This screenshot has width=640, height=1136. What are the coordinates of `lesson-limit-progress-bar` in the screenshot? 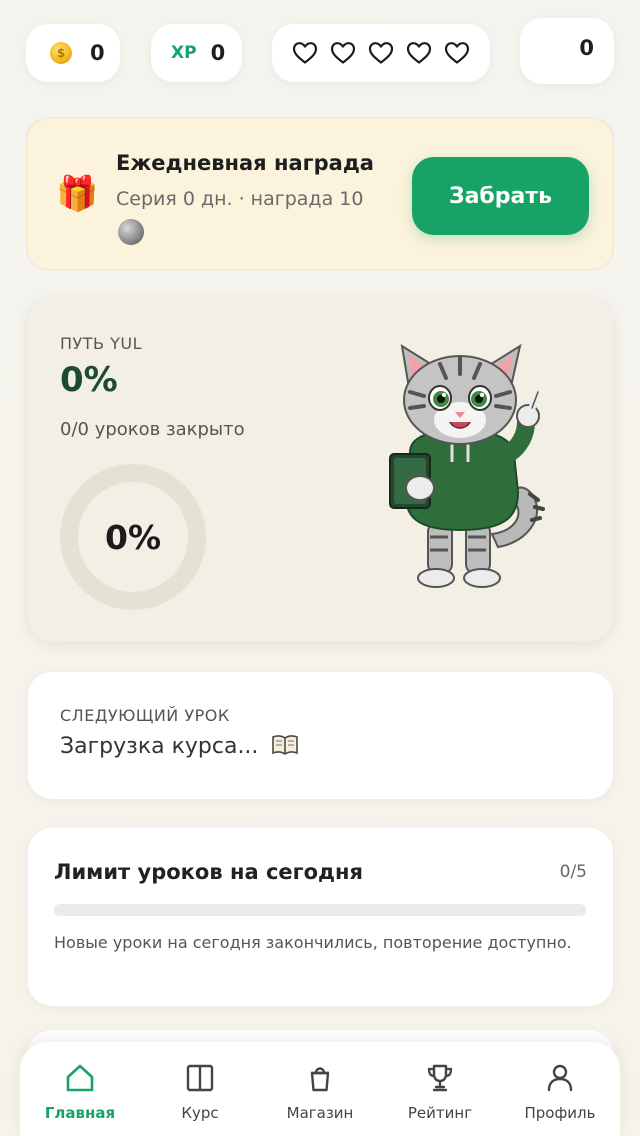 It's located at (320, 910).